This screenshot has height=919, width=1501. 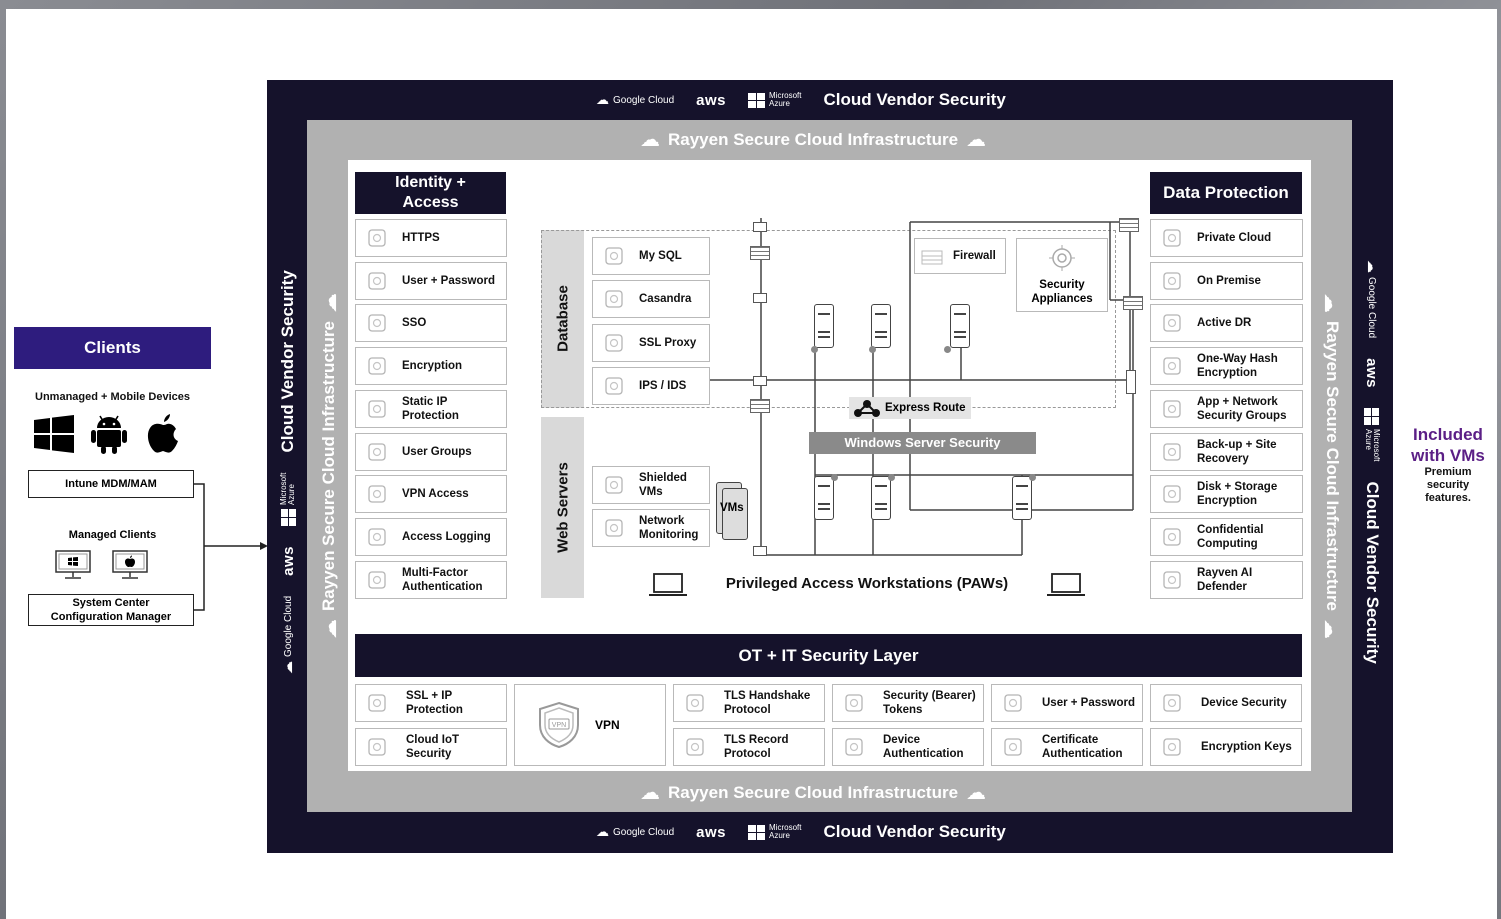 What do you see at coordinates (960, 256) in the screenshot?
I see `firewall-box: Firewall` at bounding box center [960, 256].